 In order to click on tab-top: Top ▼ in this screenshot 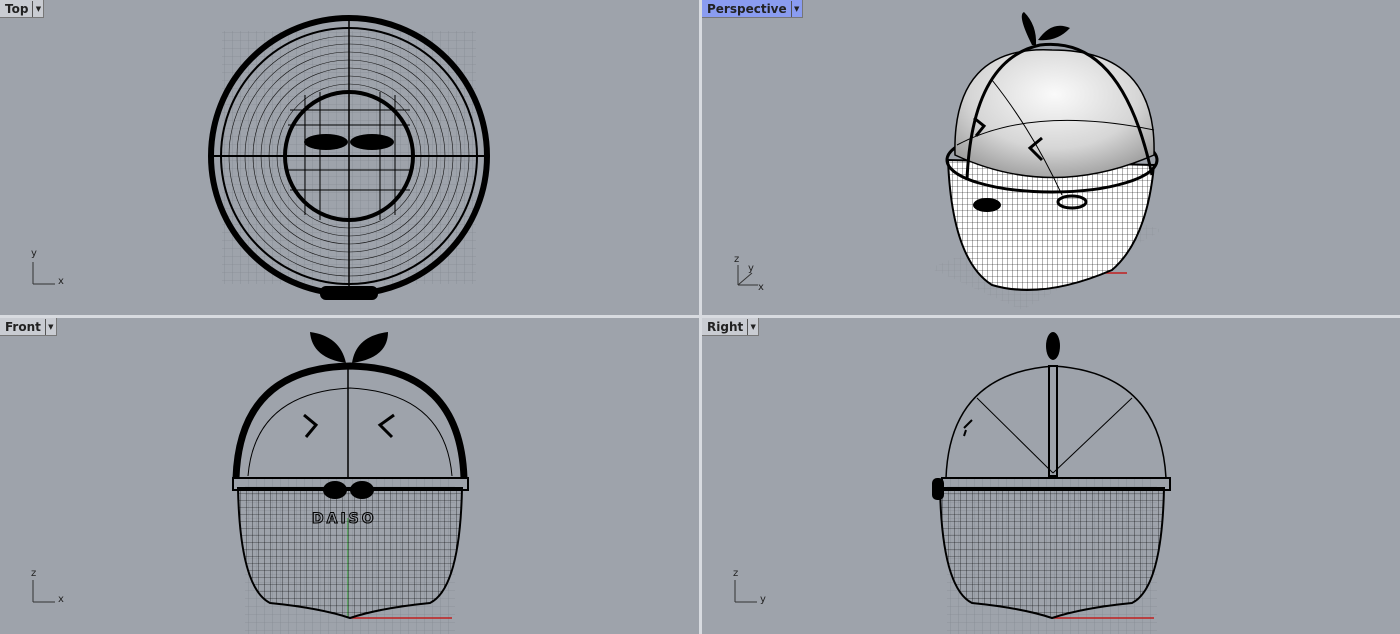, I will do `click(22, 9)`.